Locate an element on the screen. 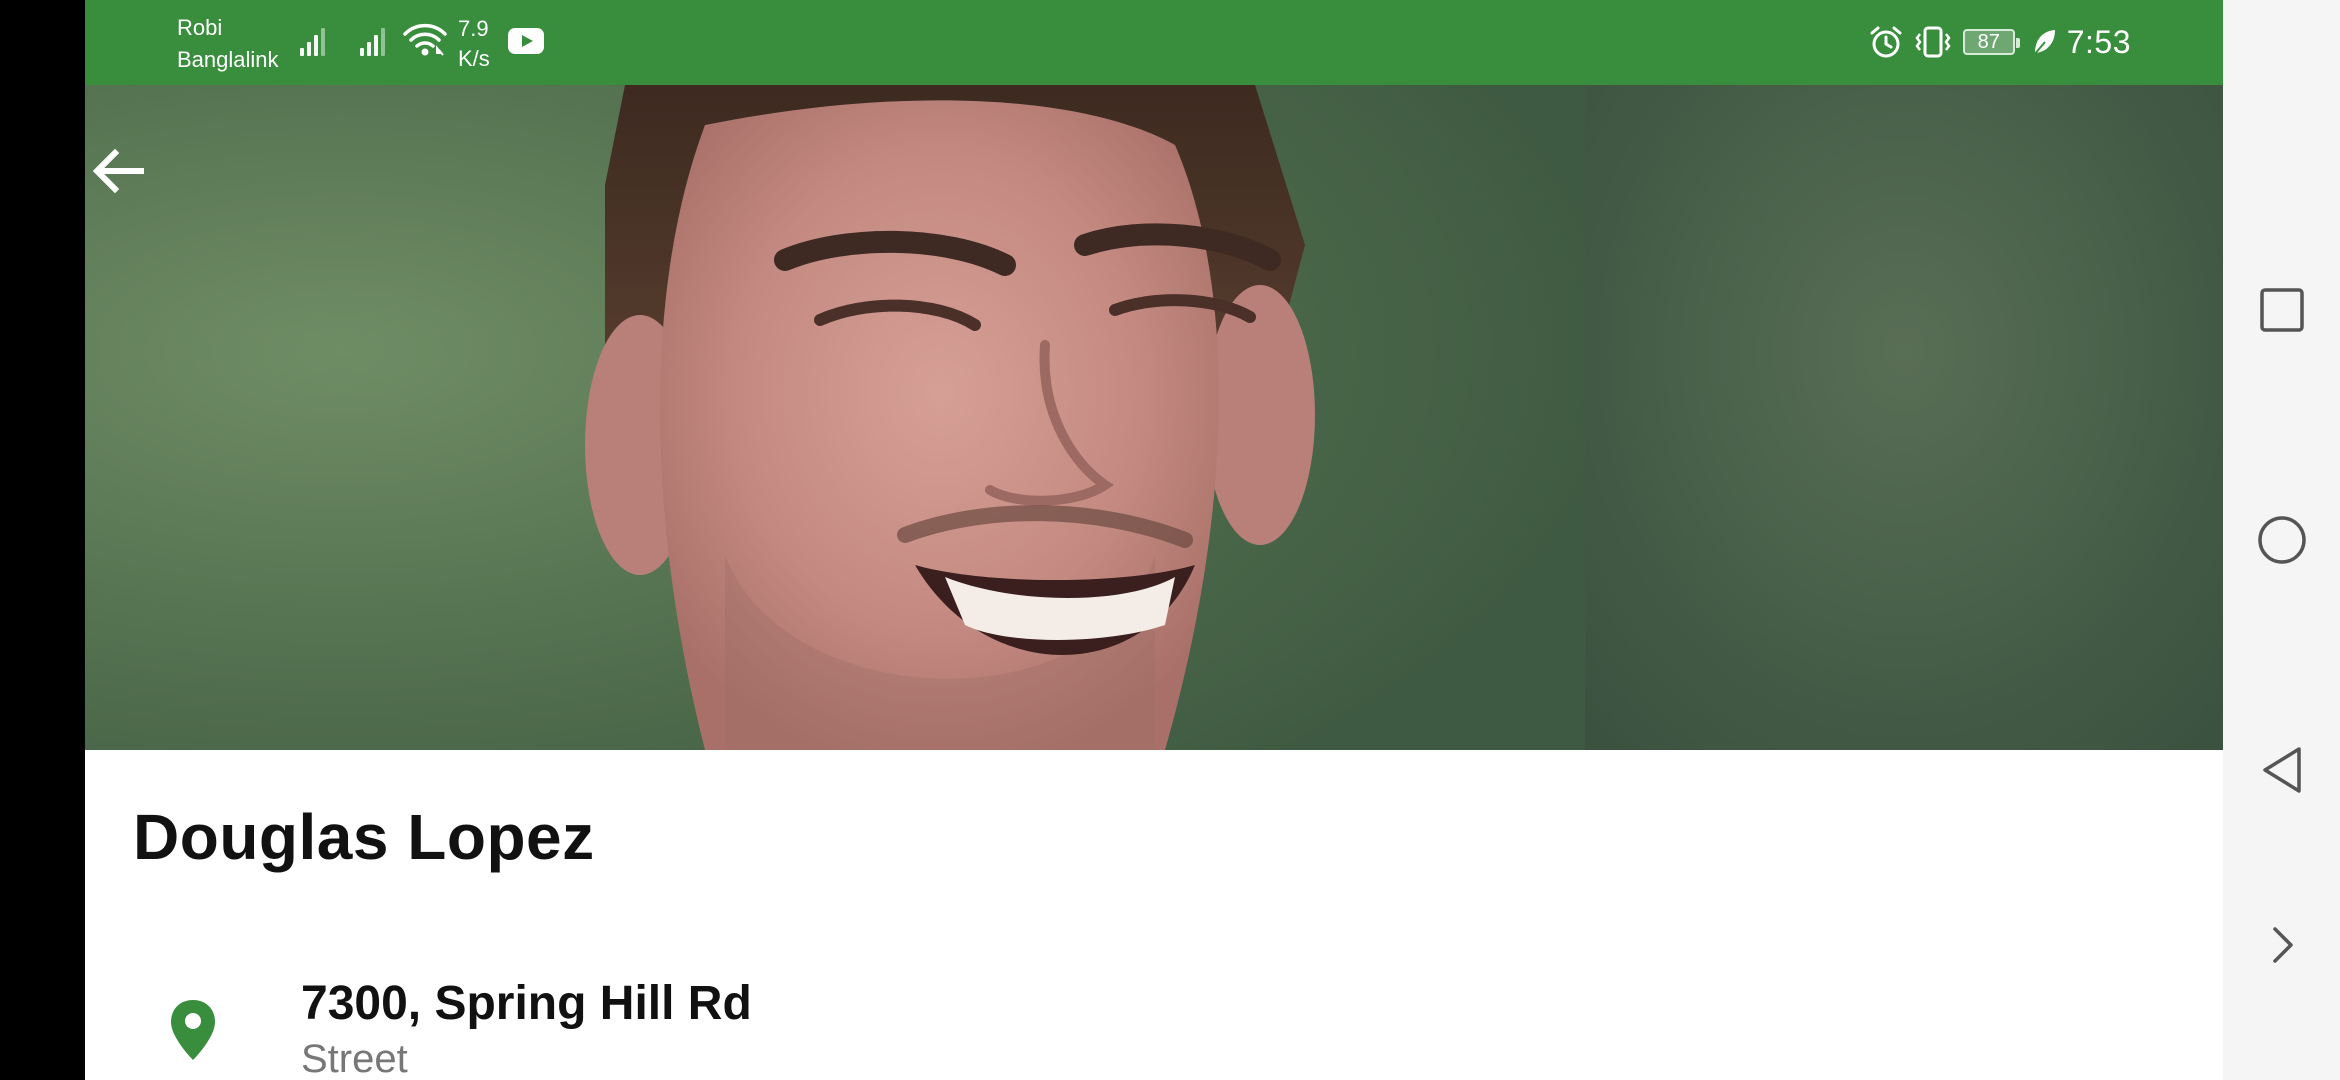 The height and width of the screenshot is (1080, 2340). chevron-right-icon is located at coordinates (2283, 945).